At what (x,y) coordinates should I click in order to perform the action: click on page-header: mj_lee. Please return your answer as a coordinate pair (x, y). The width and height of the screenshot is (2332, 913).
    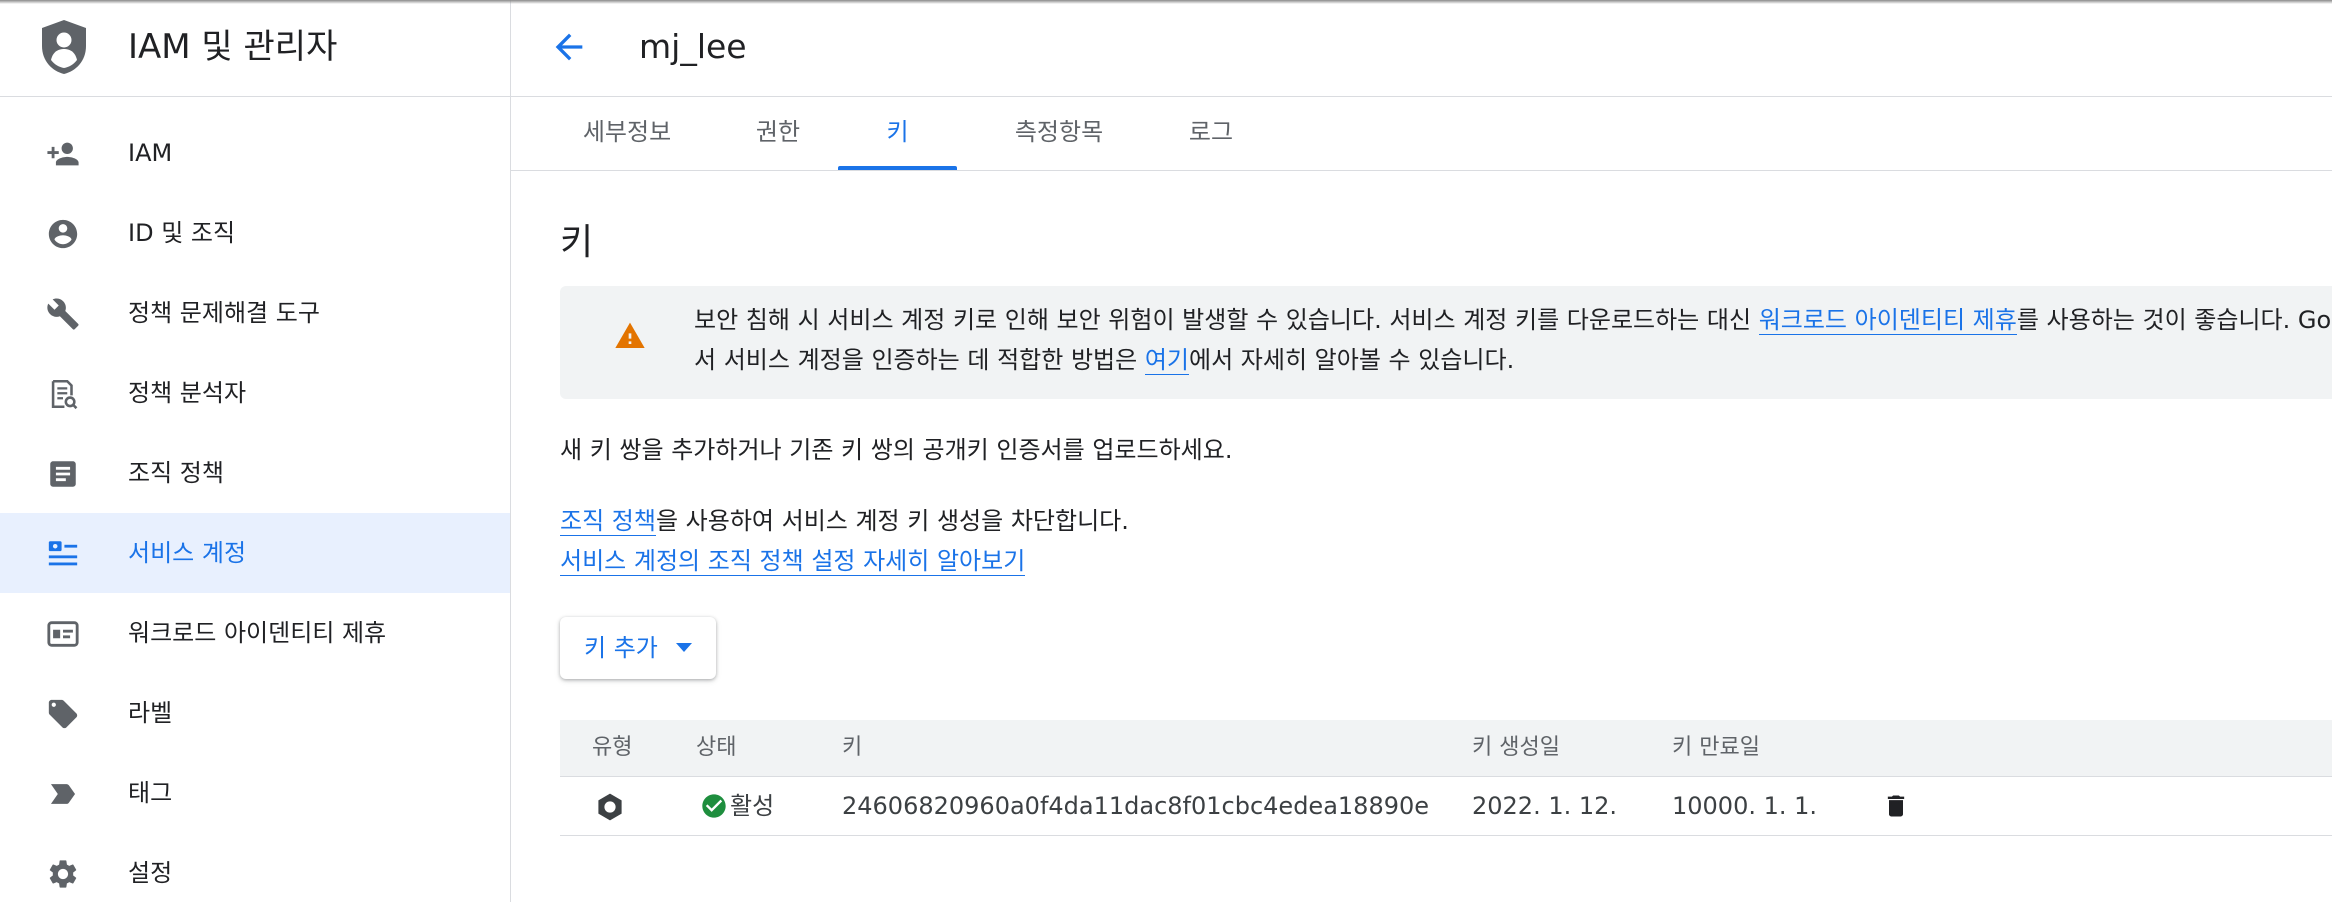
    Looking at the image, I should click on (1421, 48).